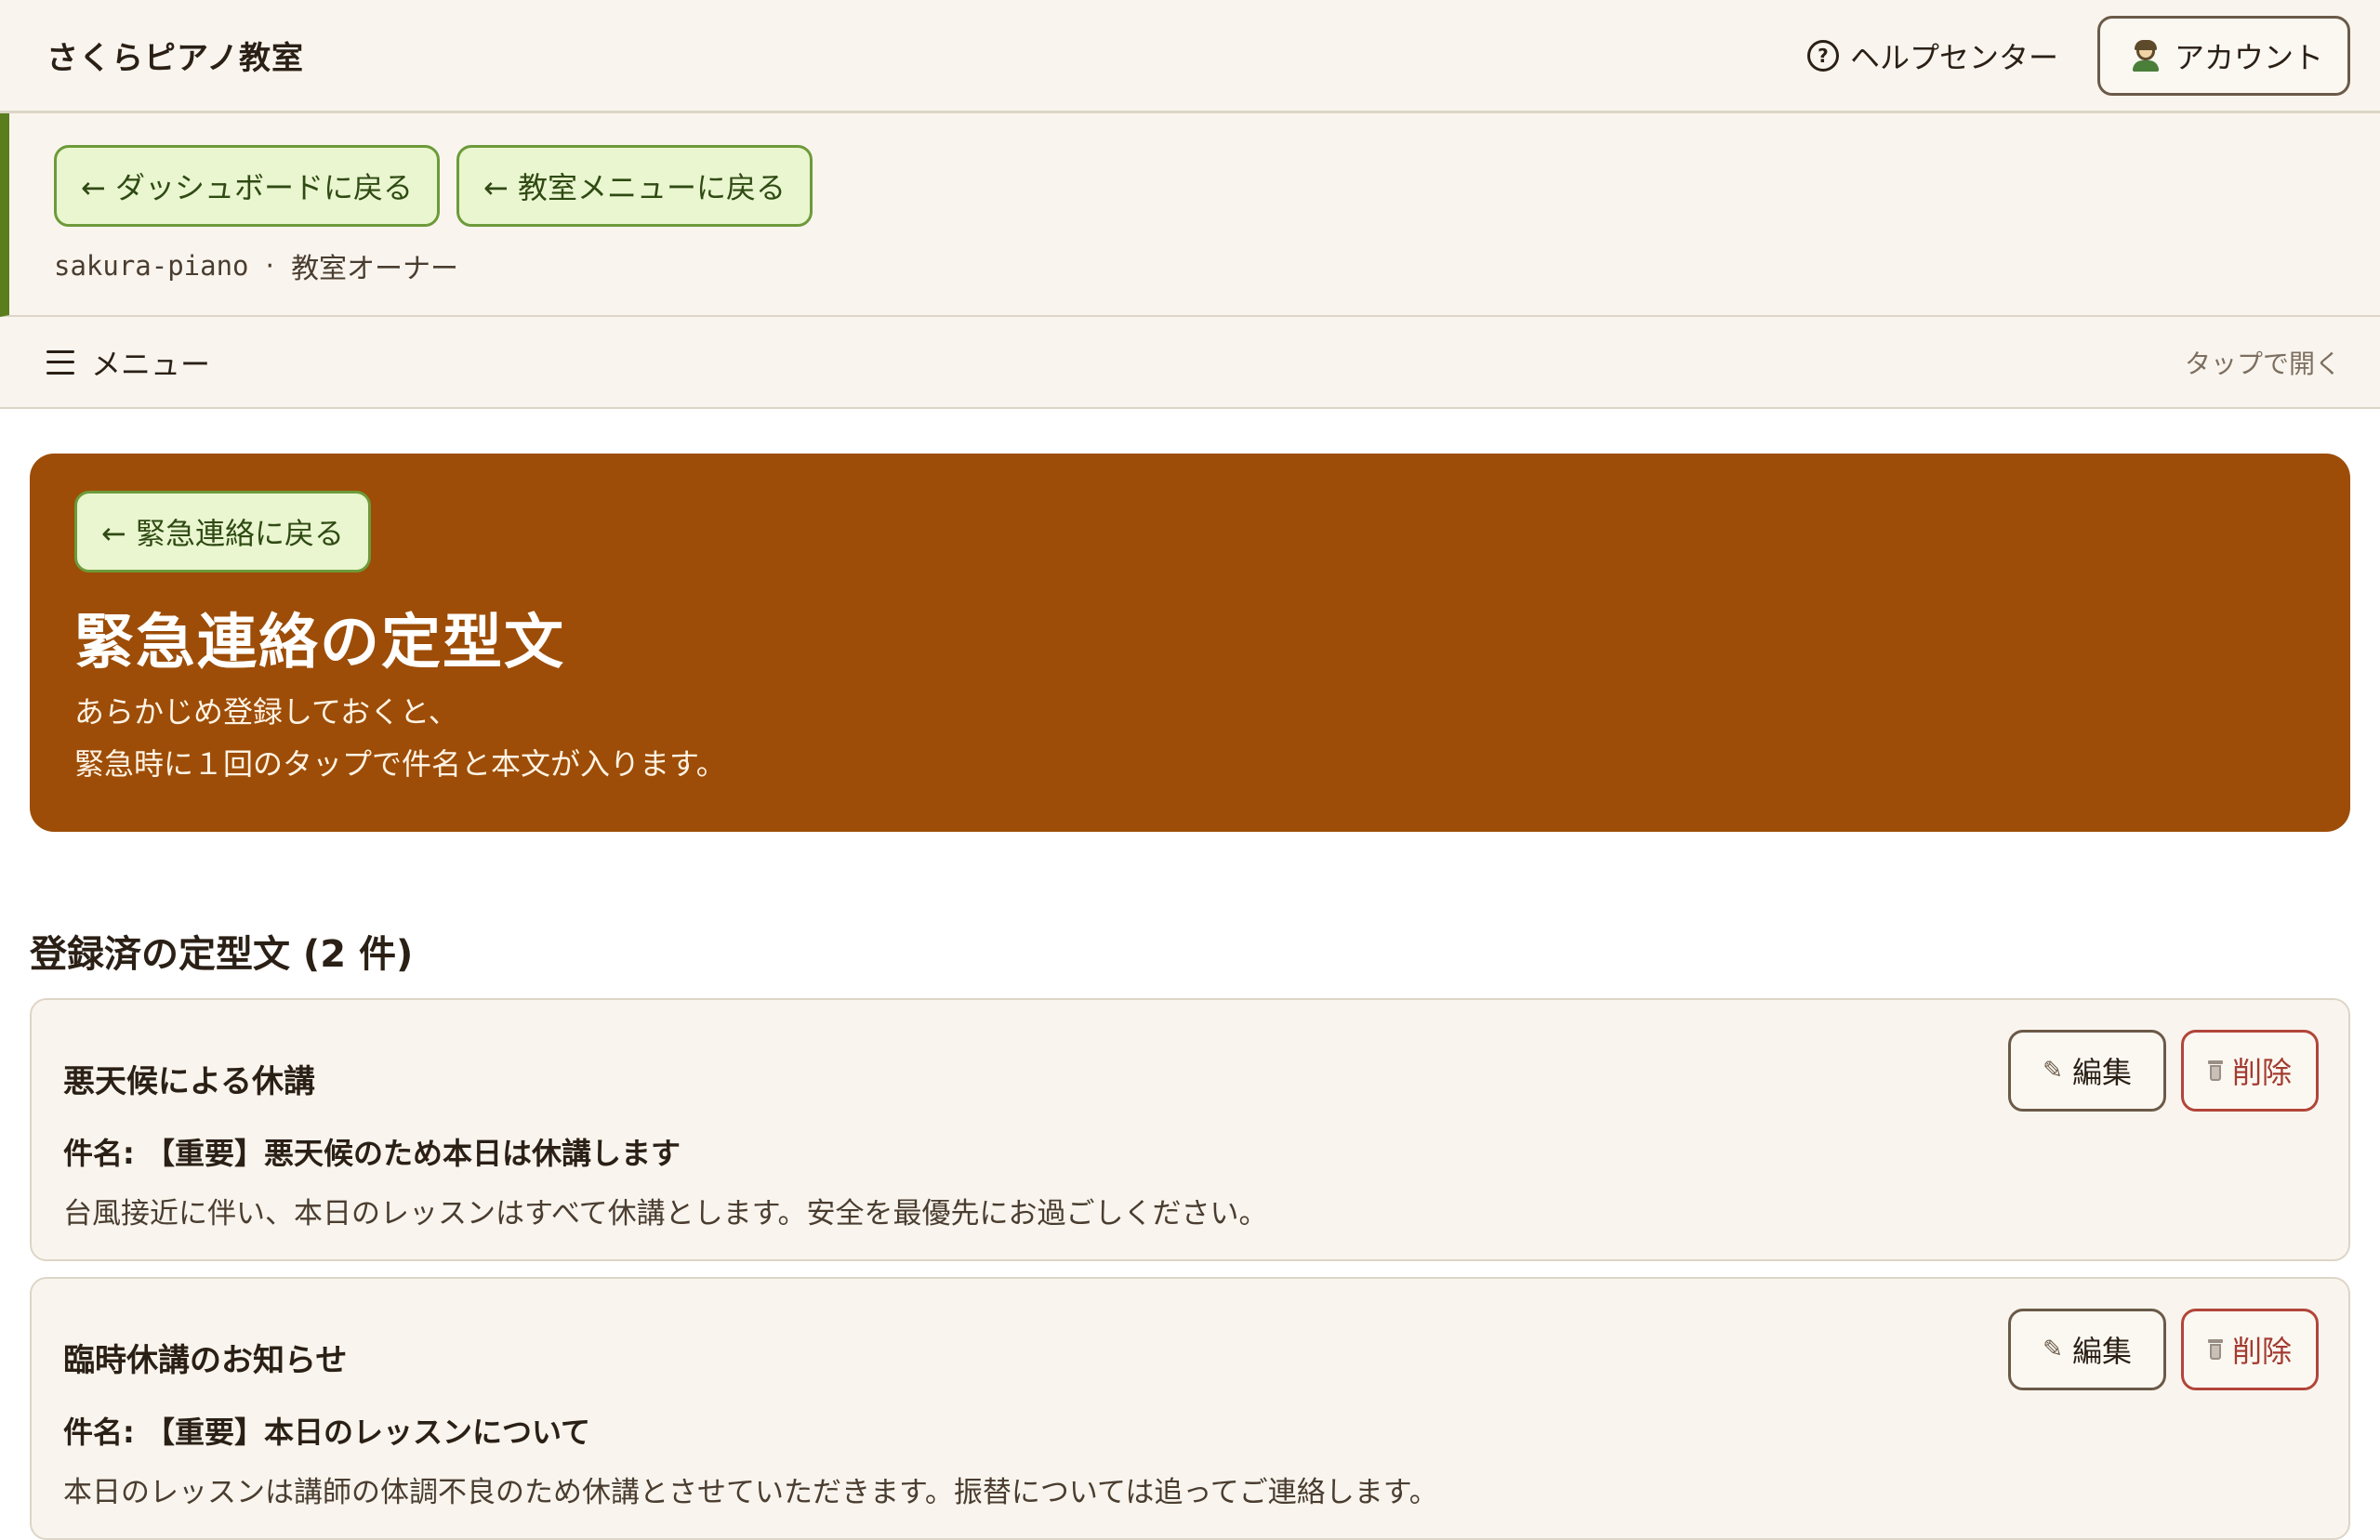 This screenshot has height=1540, width=2380. What do you see at coordinates (326, 1432) in the screenshot?
I see `template-subject: 件名: 【重要】本日のレッスンについて` at bounding box center [326, 1432].